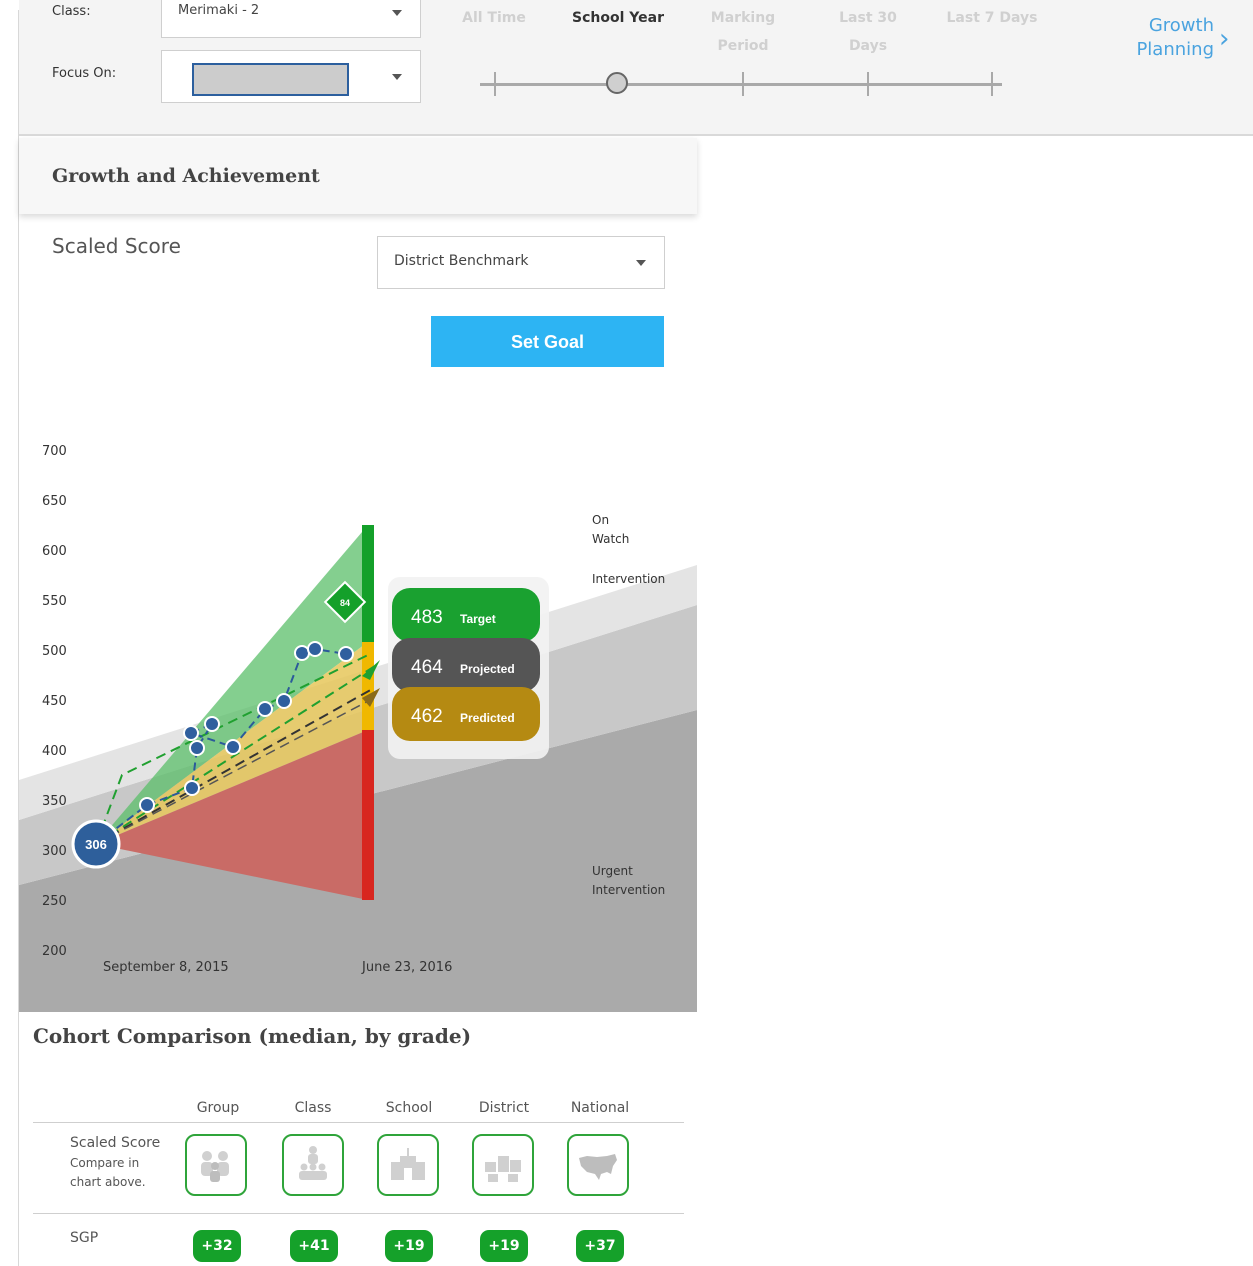  Describe the element at coordinates (743, 32) in the screenshot. I see `range-marking-period: Marking Period` at that location.